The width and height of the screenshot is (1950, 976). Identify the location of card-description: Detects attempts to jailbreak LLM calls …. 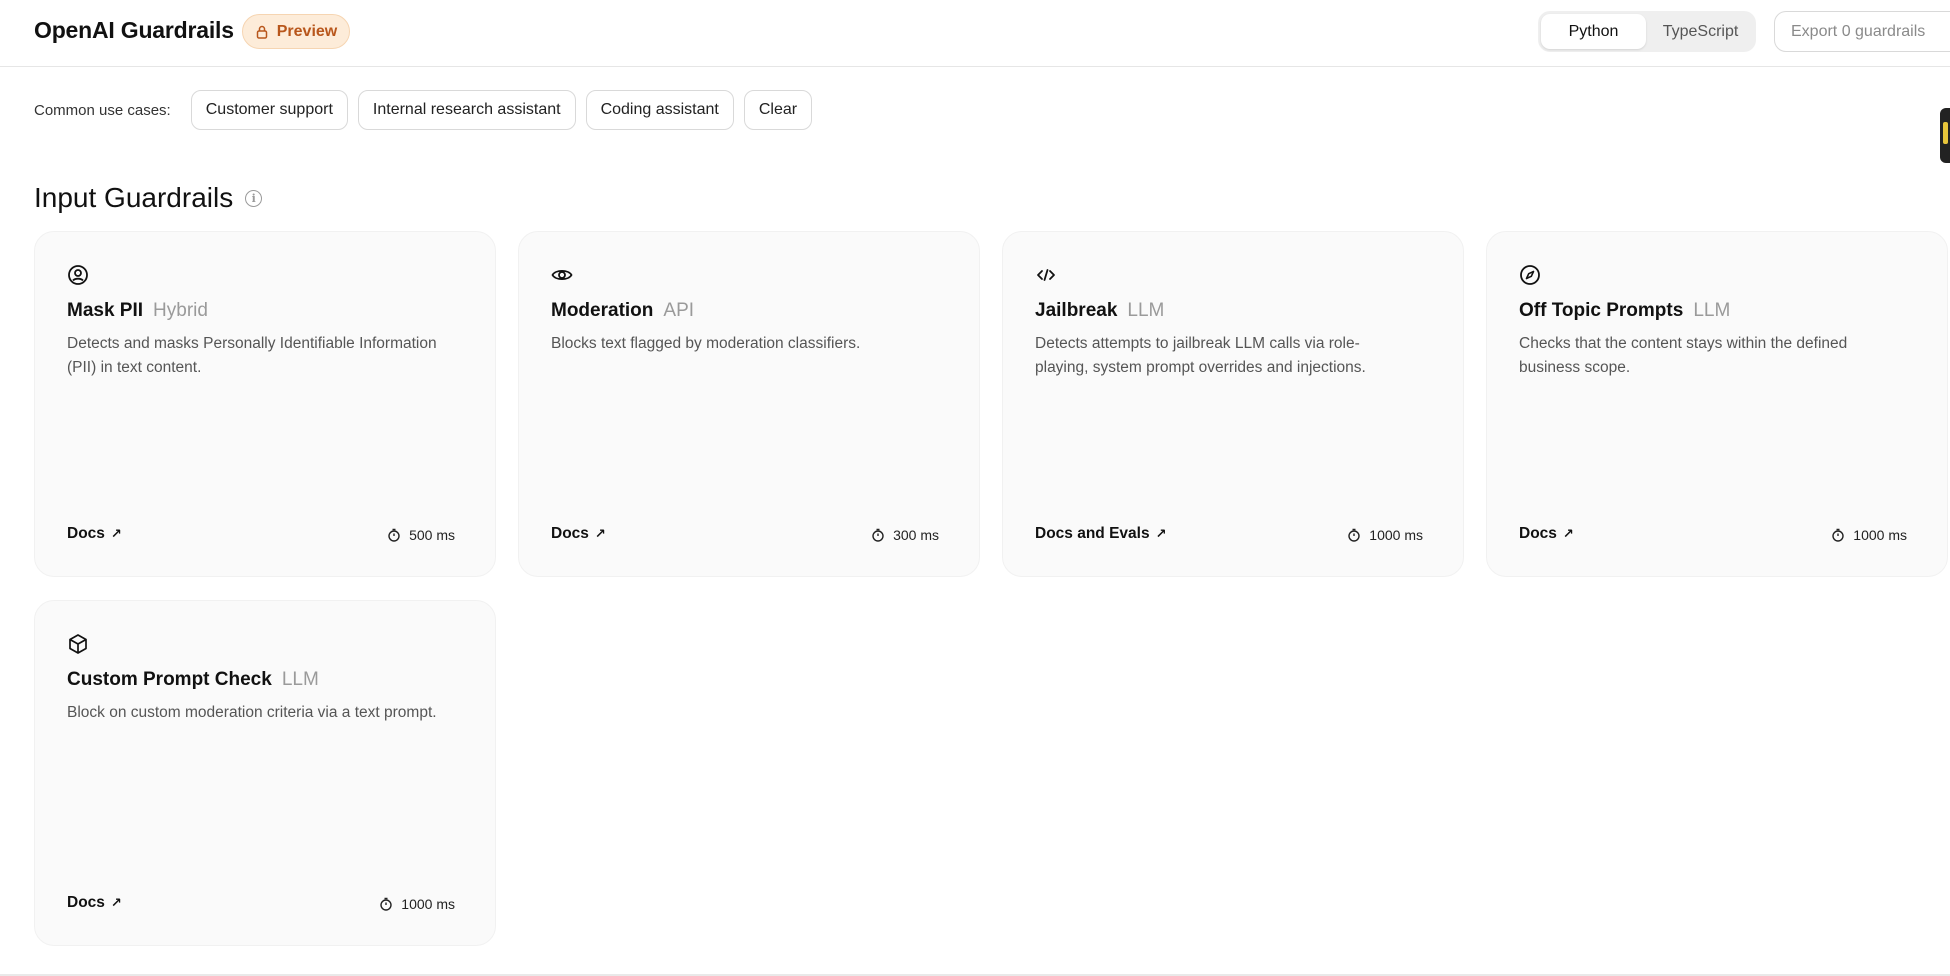
(1200, 355).